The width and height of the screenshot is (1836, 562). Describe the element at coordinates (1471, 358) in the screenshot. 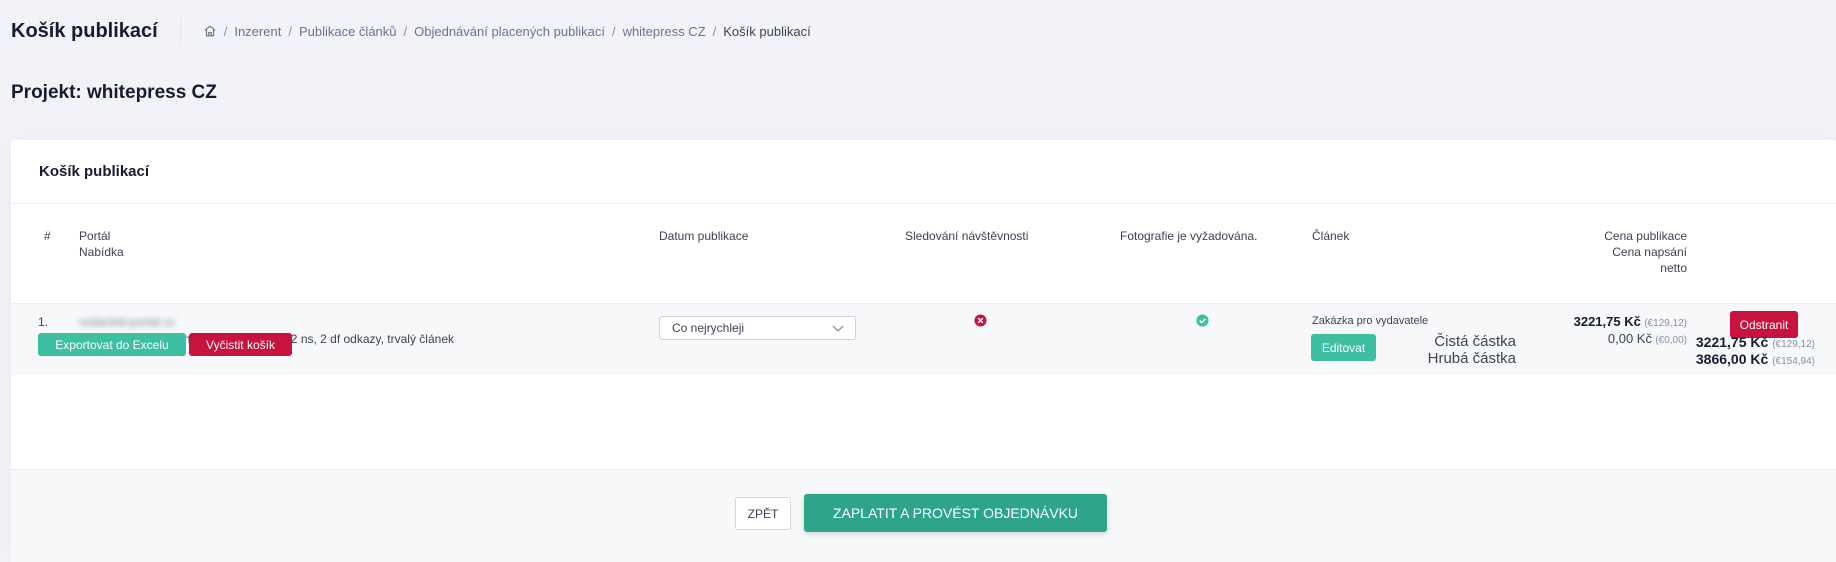

I see `gross-total-label: Hrubá částka` at that location.